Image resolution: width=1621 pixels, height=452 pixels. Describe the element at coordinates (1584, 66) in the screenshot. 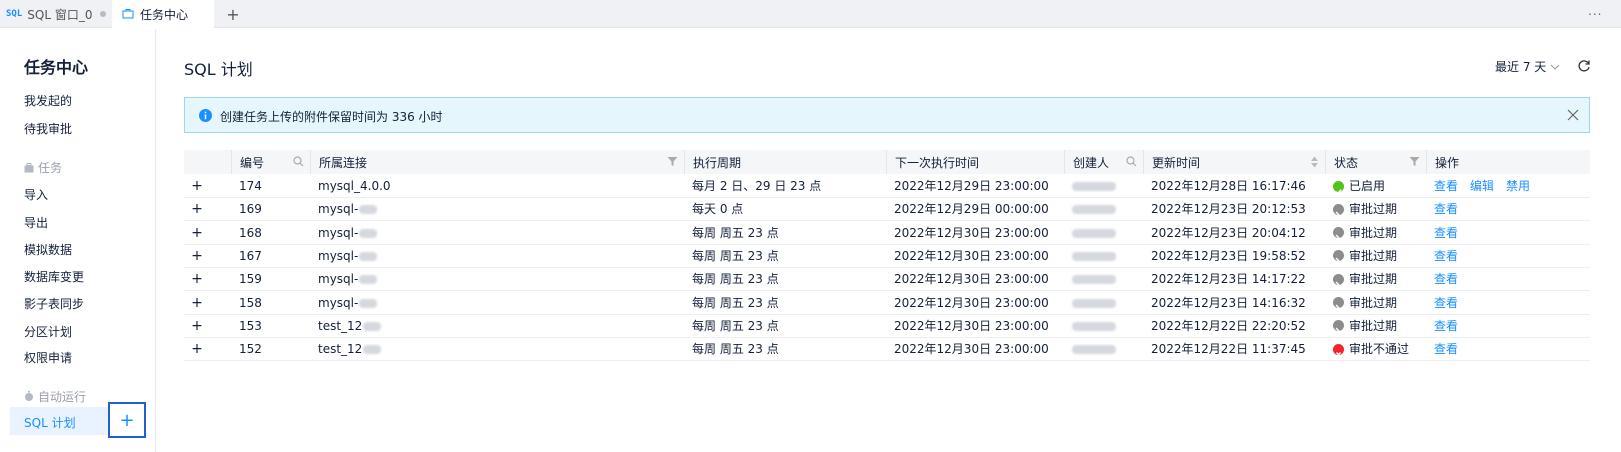

I see `refresh-icon` at that location.